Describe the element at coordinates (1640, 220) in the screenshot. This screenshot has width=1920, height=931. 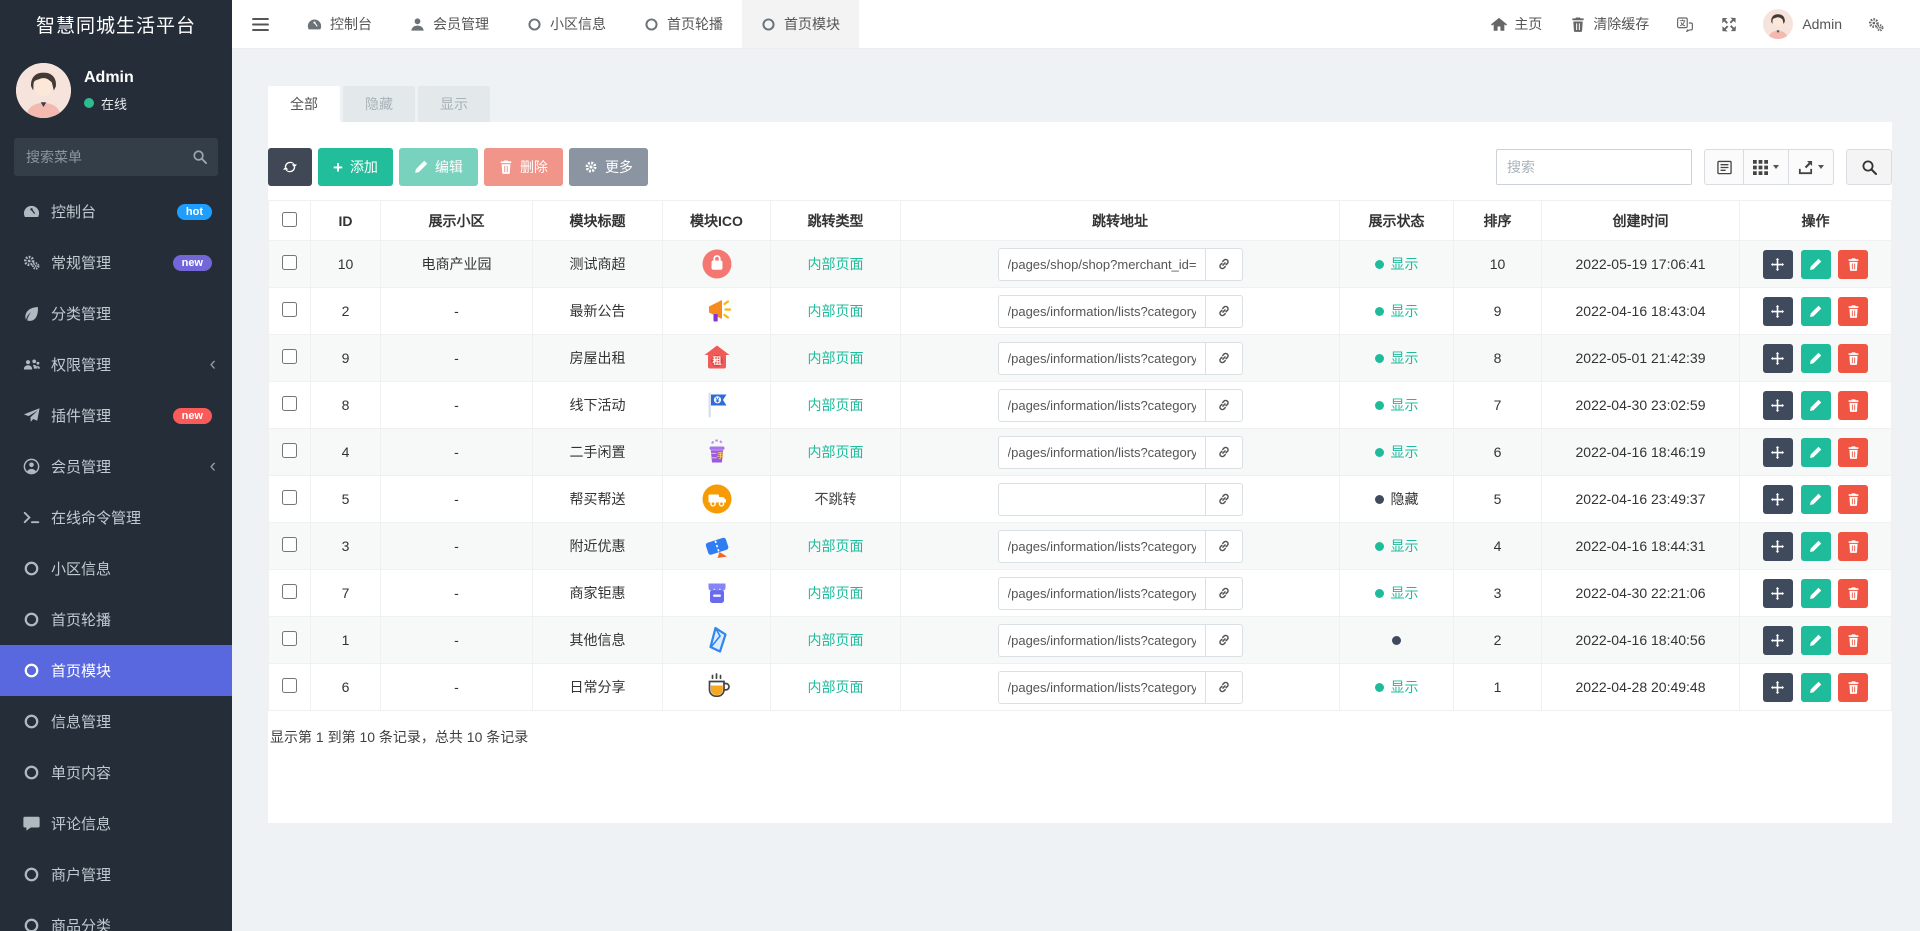
I see `column-header: 创建时间` at that location.